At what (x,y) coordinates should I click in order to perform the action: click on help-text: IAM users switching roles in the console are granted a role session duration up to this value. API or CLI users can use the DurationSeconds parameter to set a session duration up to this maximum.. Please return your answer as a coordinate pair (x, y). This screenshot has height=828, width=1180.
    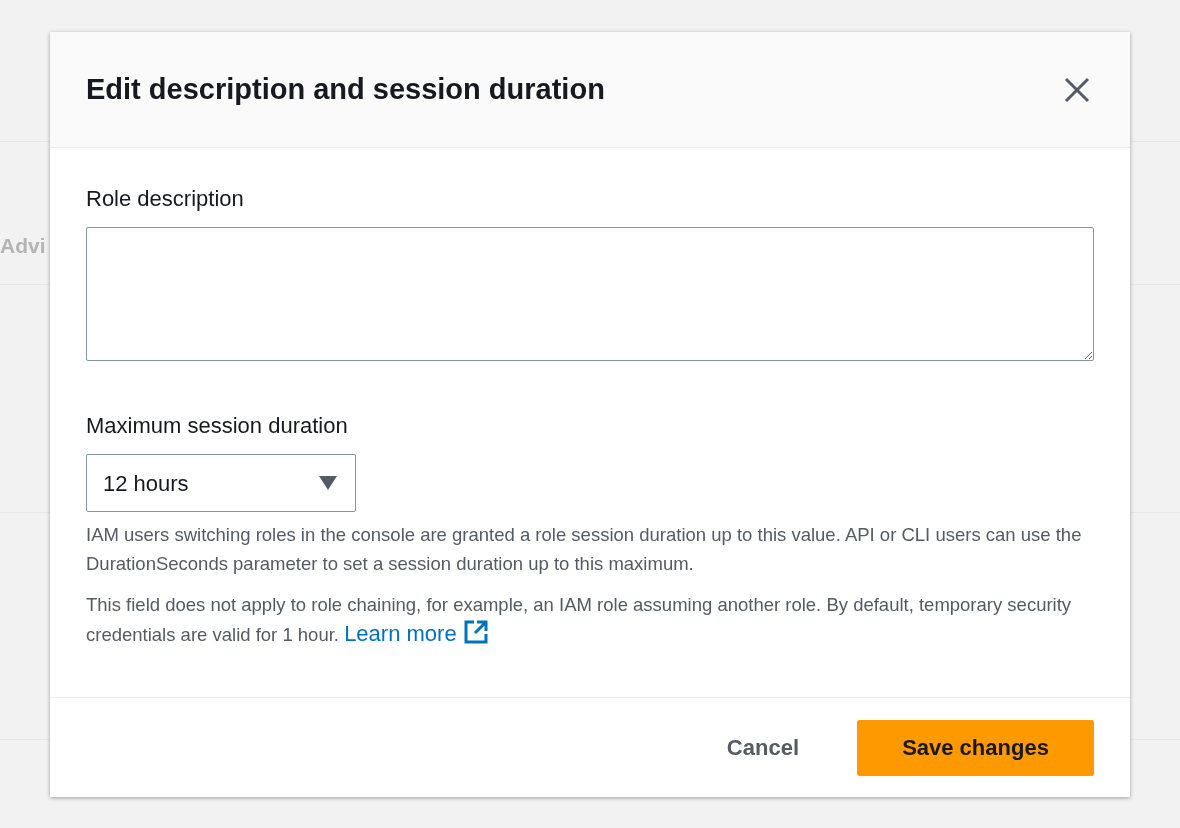
    Looking at the image, I should click on (584, 549).